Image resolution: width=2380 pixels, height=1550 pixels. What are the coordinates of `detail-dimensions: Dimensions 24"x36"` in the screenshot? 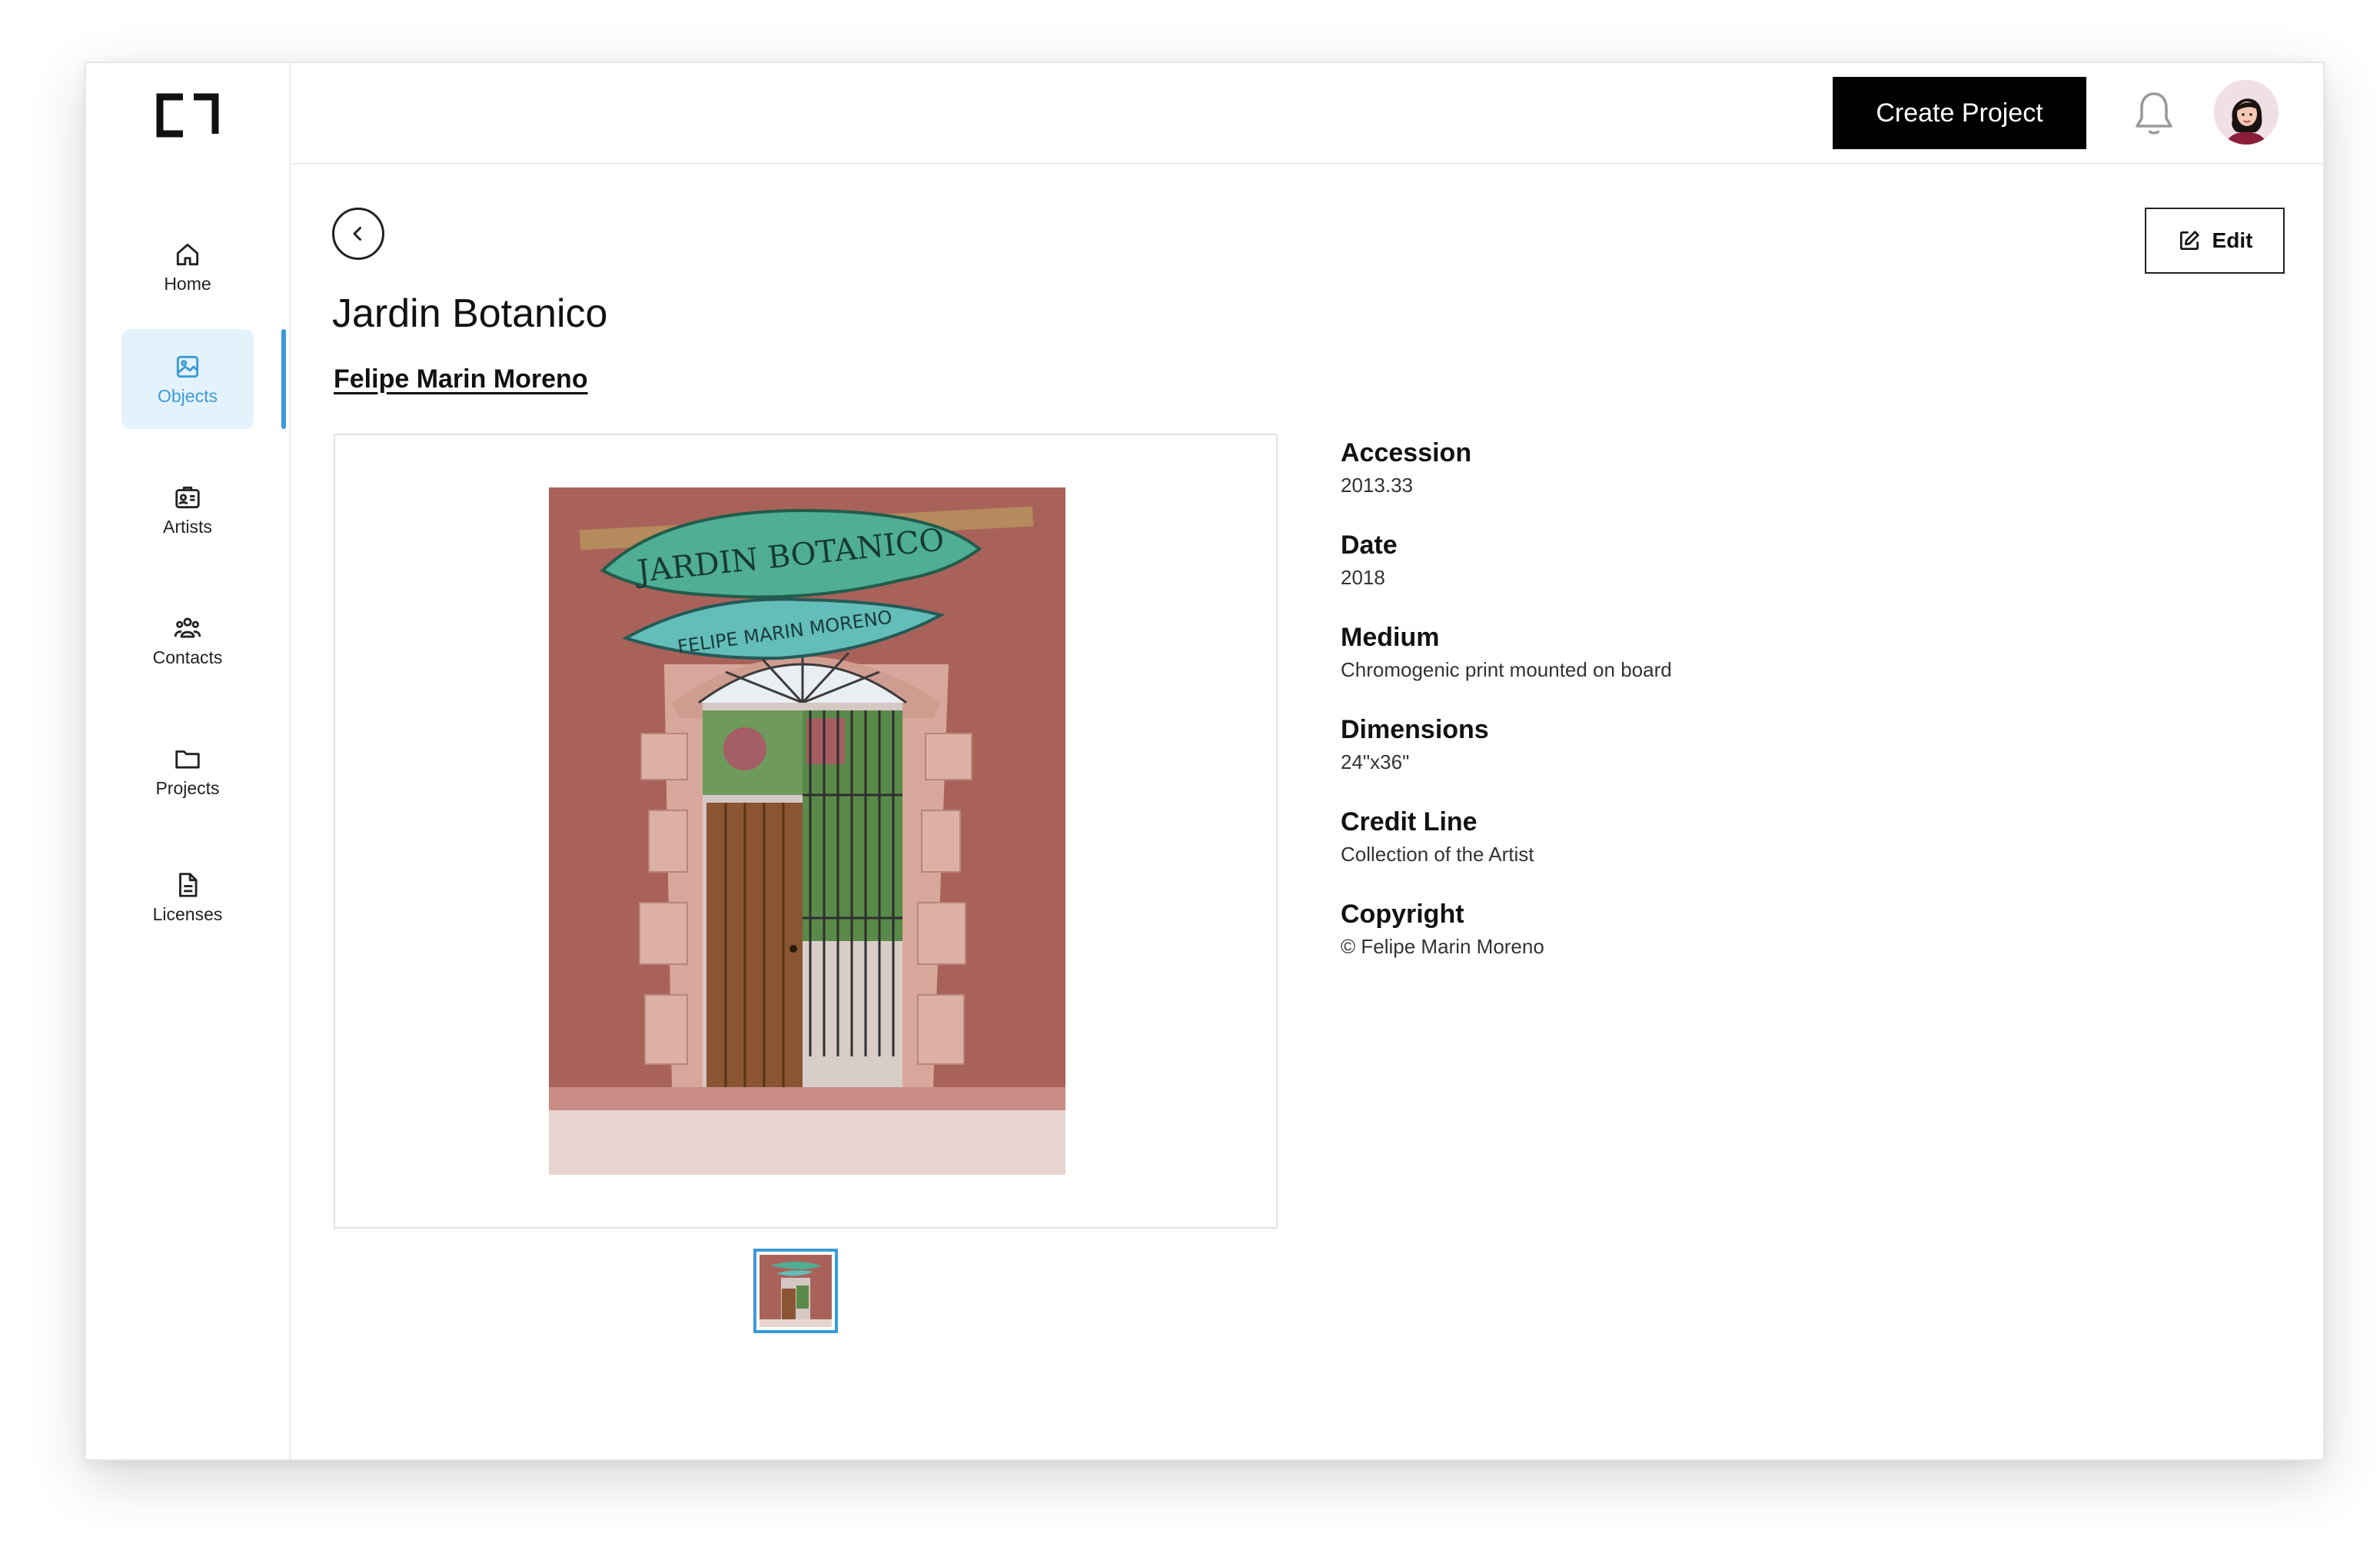 It's located at (1687, 743).